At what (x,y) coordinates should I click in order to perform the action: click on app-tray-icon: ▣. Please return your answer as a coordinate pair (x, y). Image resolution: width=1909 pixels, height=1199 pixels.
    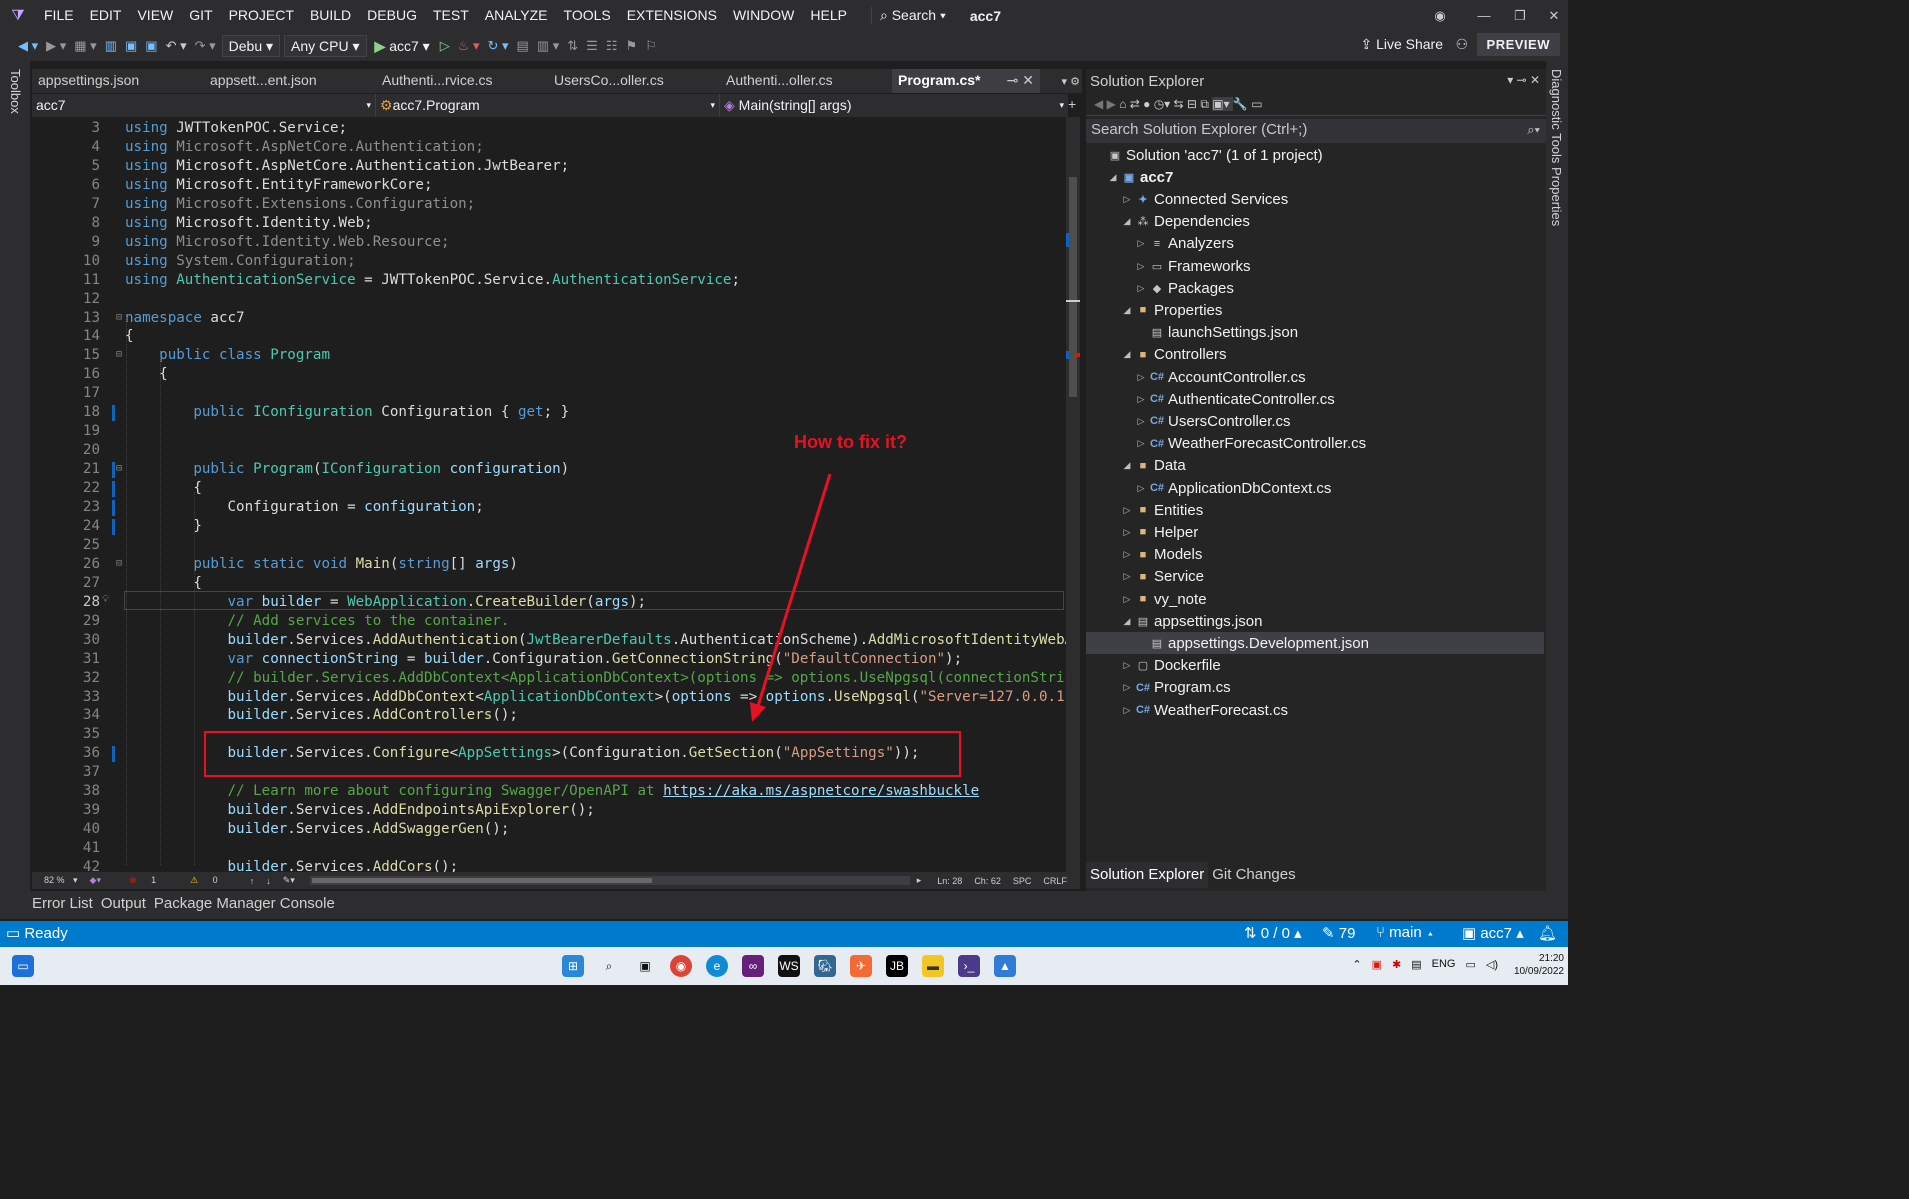
    Looking at the image, I should click on (1377, 964).